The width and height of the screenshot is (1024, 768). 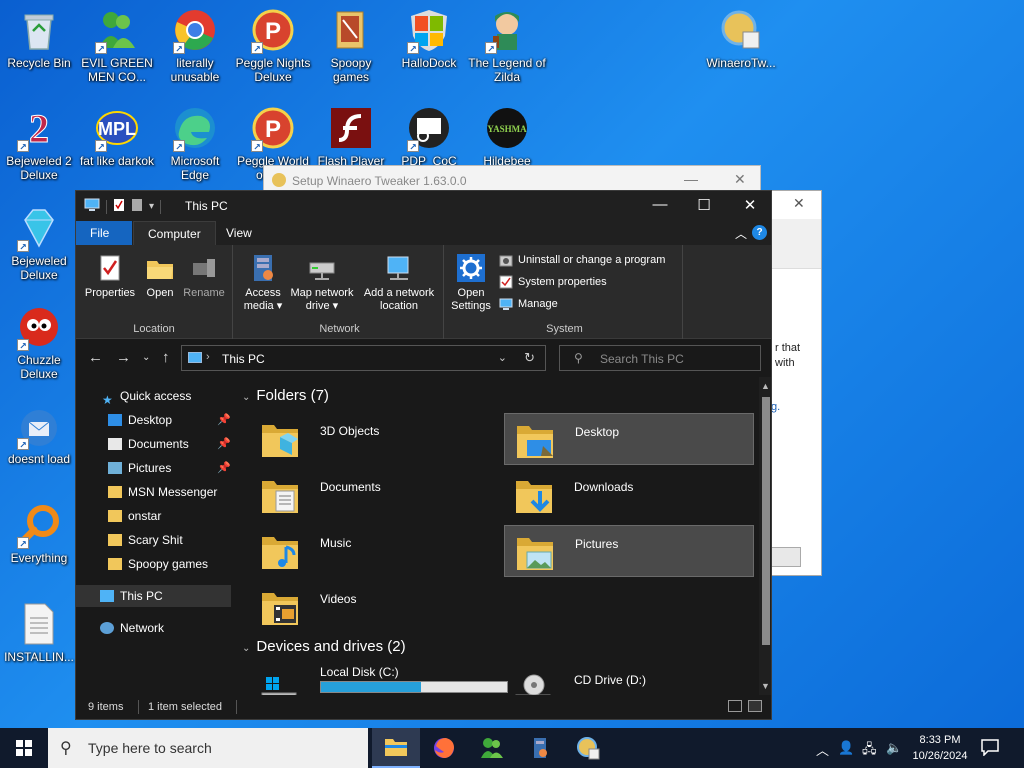 What do you see at coordinates (285, 395) in the screenshot?
I see `folders-section-header: ⌄ Folders (7)` at bounding box center [285, 395].